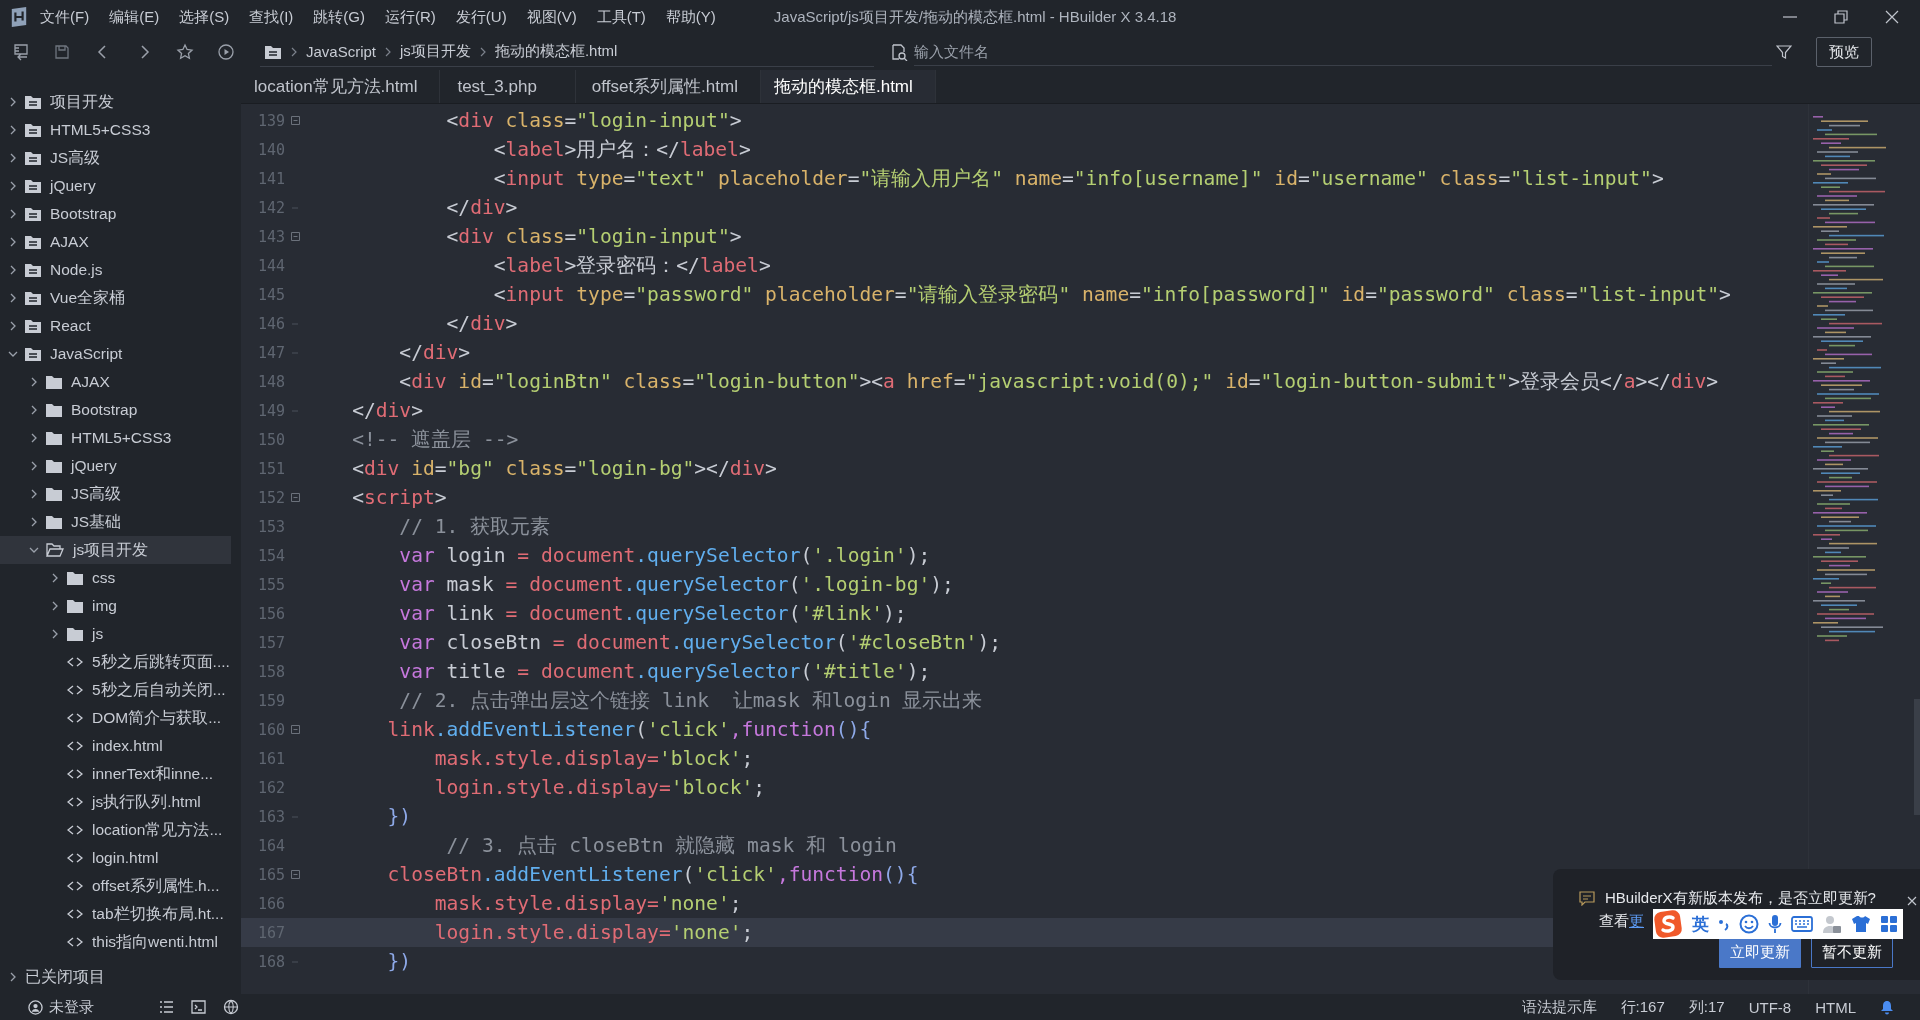  Describe the element at coordinates (1835, 1007) in the screenshot. I see `language-item: HTML` at that location.